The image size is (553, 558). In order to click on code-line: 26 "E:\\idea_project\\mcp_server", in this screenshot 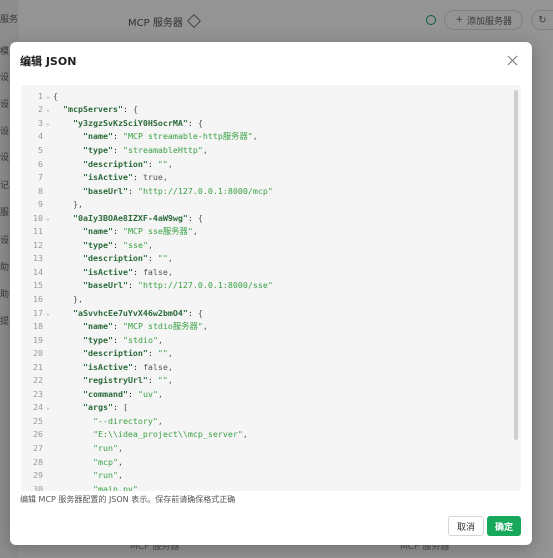, I will do `click(265, 435)`.